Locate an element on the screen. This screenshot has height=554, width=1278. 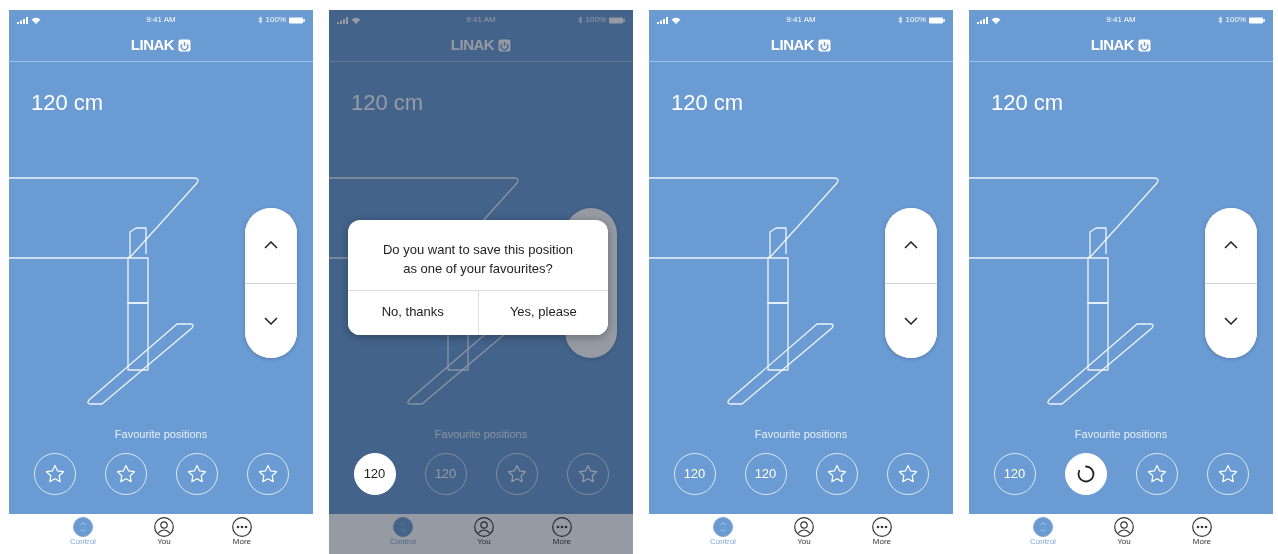
favourite-button is located at coordinates (1085, 473).